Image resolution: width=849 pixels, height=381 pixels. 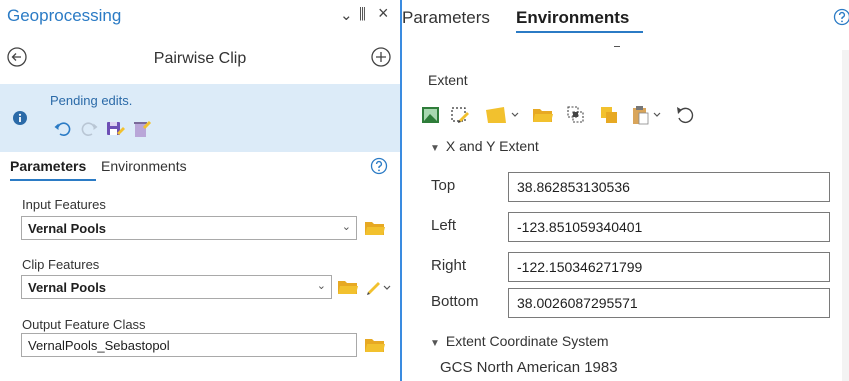 I want to click on sketch-pencil-icon, so click(x=379, y=287).